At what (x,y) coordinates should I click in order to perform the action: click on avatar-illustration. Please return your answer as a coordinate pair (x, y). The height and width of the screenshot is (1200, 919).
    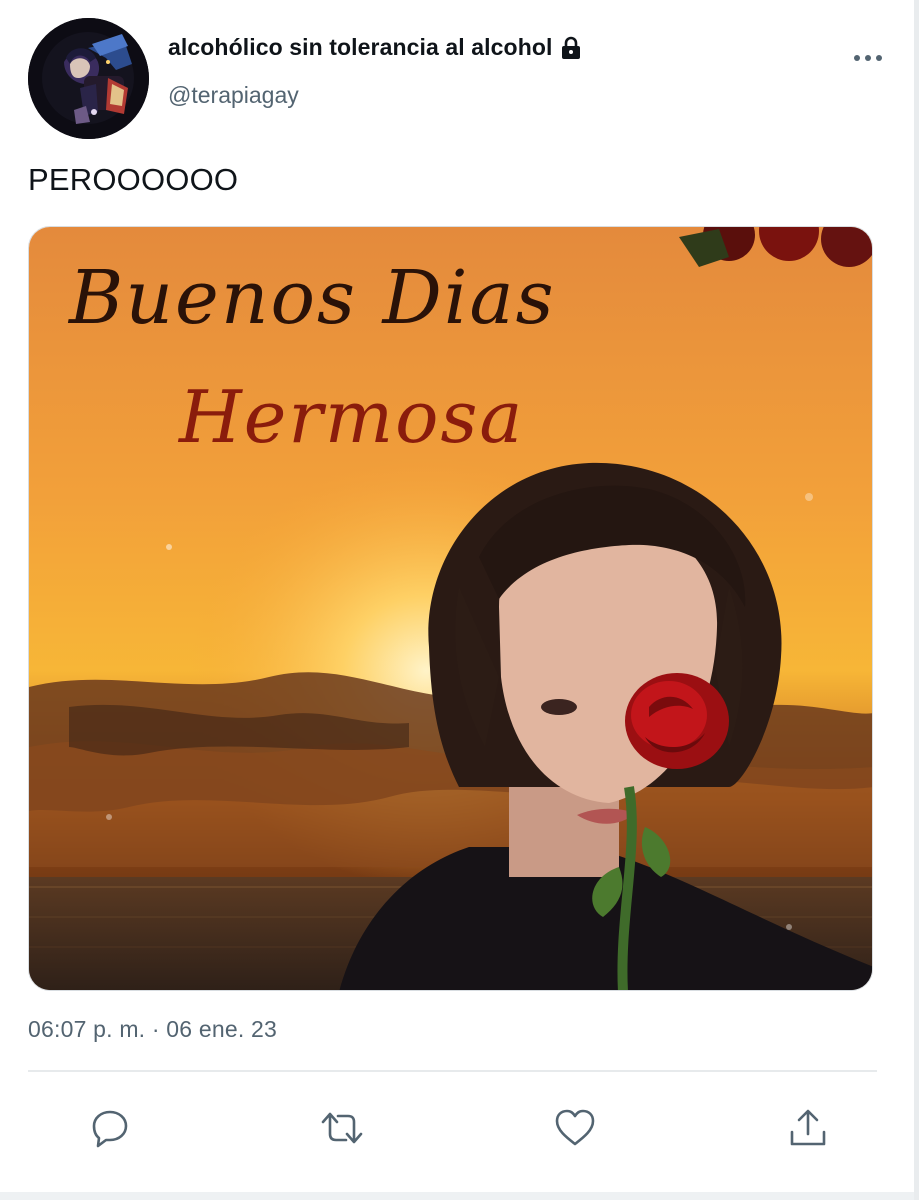
    Looking at the image, I should click on (88, 78).